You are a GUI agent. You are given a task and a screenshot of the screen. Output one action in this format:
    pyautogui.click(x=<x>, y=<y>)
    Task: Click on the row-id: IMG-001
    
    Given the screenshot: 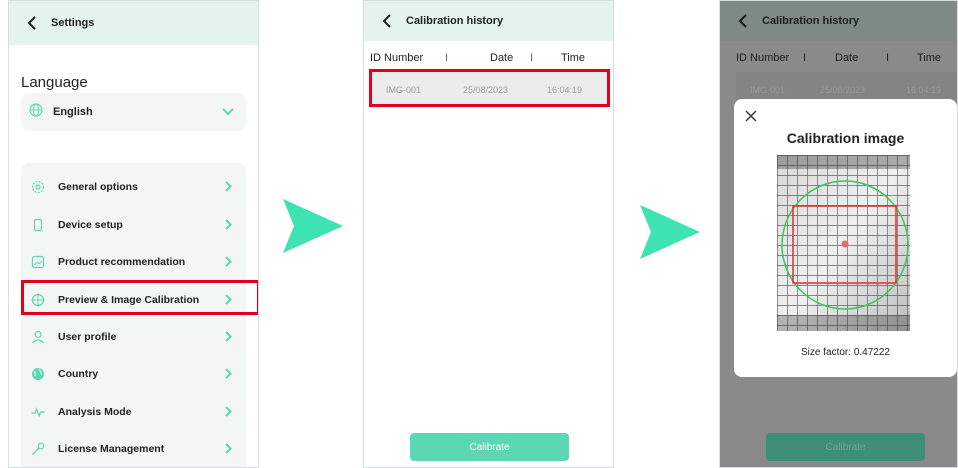 What is the action you would take?
    pyautogui.click(x=768, y=90)
    